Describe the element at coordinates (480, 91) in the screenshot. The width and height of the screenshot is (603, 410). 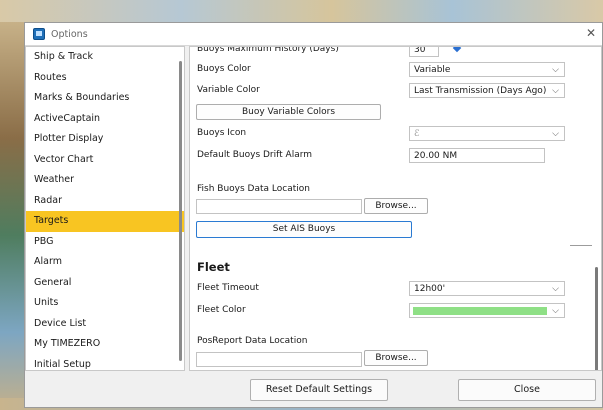
I see `variable-color-value: Last Transmission (Days Ago)` at that location.